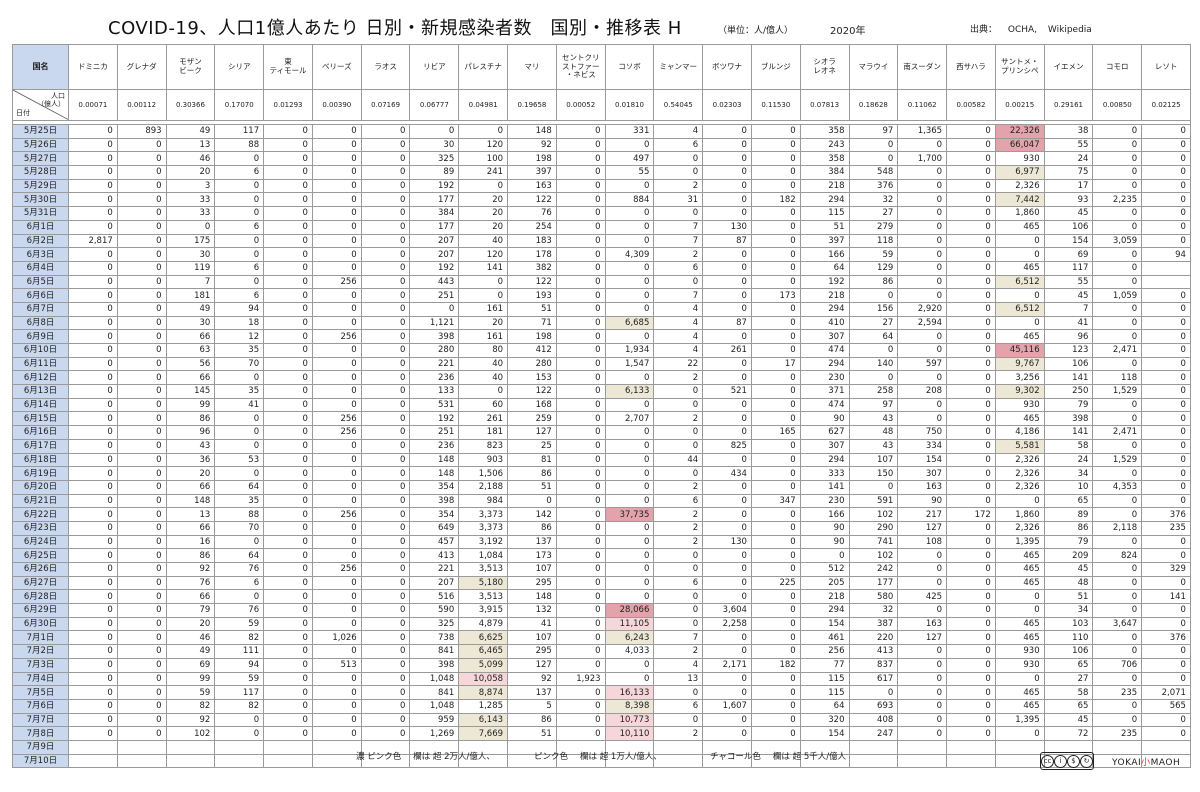 The height and width of the screenshot is (792, 1200). What do you see at coordinates (483, 733) in the screenshot?
I see `case-count-cell: 7,669` at bounding box center [483, 733].